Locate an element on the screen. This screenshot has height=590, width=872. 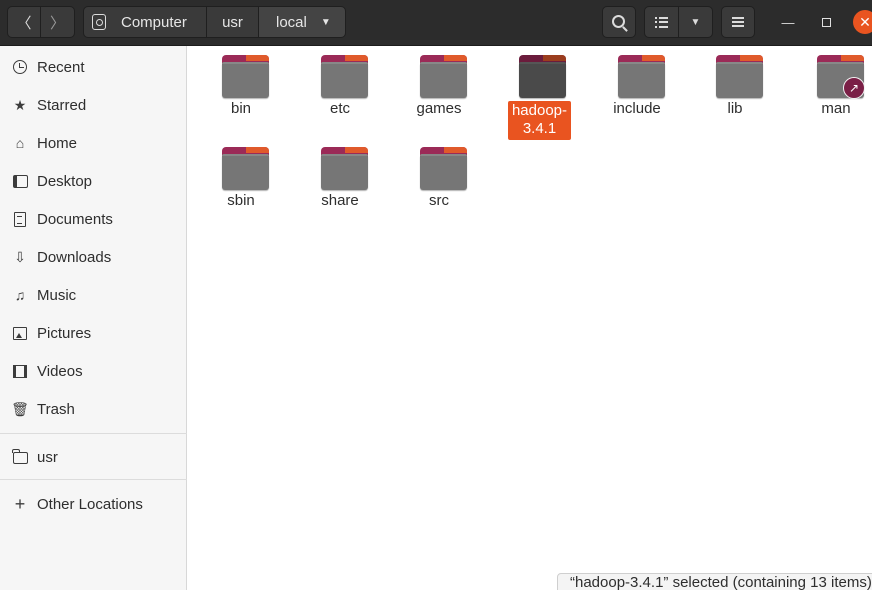
maximize-icon is located at coordinates (826, 22).